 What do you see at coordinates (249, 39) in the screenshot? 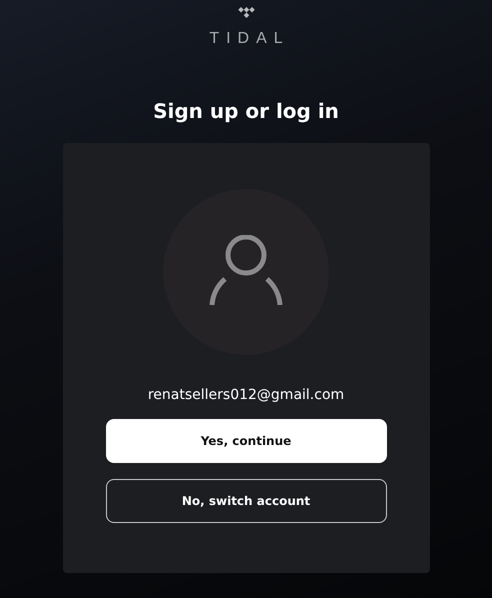
I see `brand-name: TIDAL` at bounding box center [249, 39].